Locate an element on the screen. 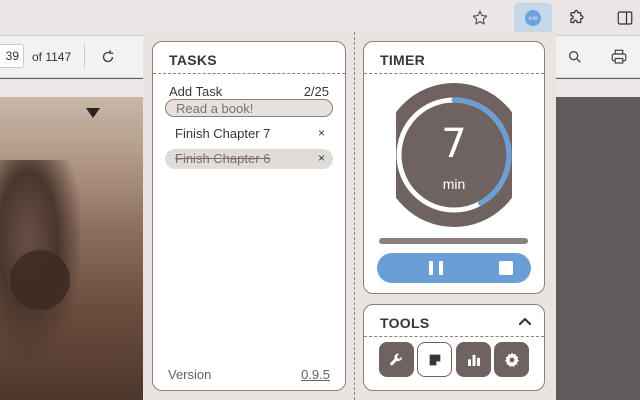  stats-tool-button is located at coordinates (473, 359).